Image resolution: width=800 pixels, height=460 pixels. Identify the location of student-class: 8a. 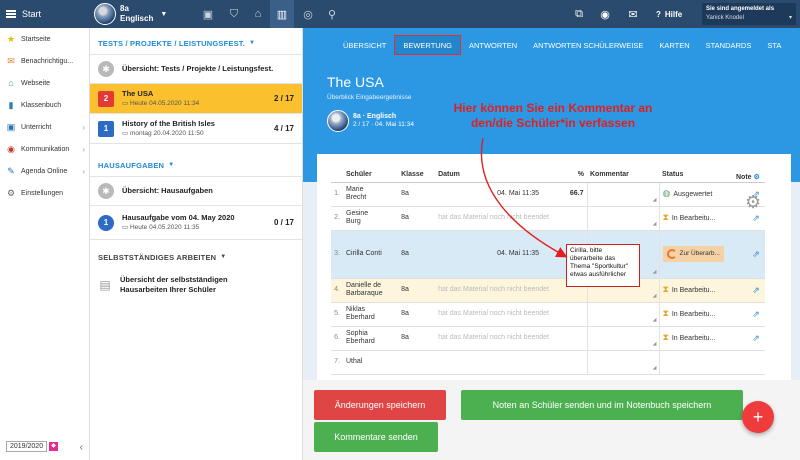
(417, 254).